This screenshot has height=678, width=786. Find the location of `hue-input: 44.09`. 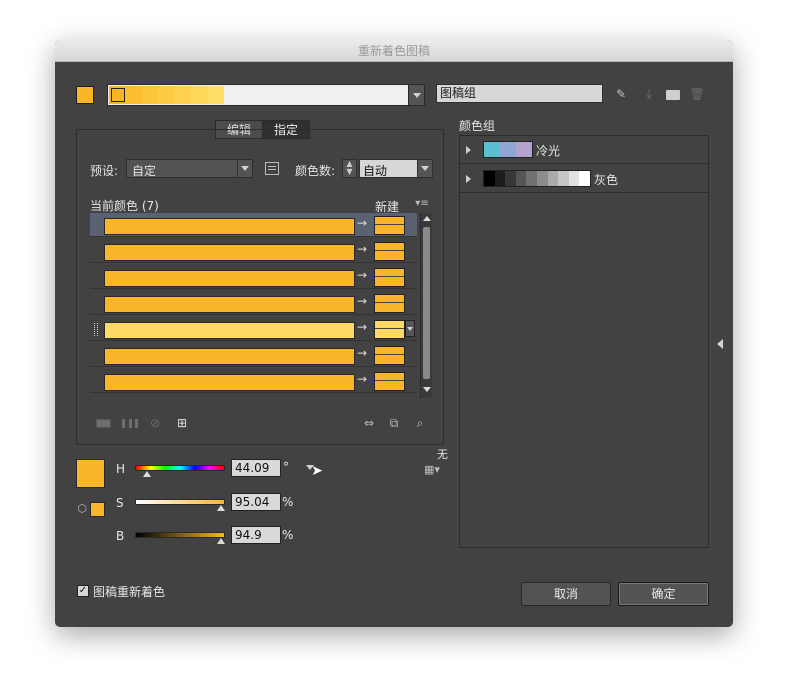

hue-input: 44.09 is located at coordinates (256, 468).